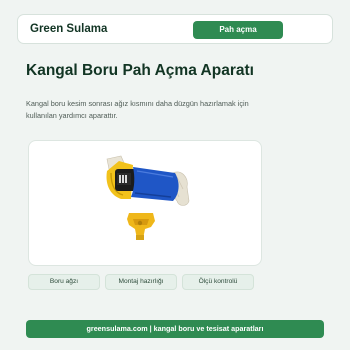  I want to click on chip-montaj-hazirligi: Montaj hazırlığı, so click(141, 282).